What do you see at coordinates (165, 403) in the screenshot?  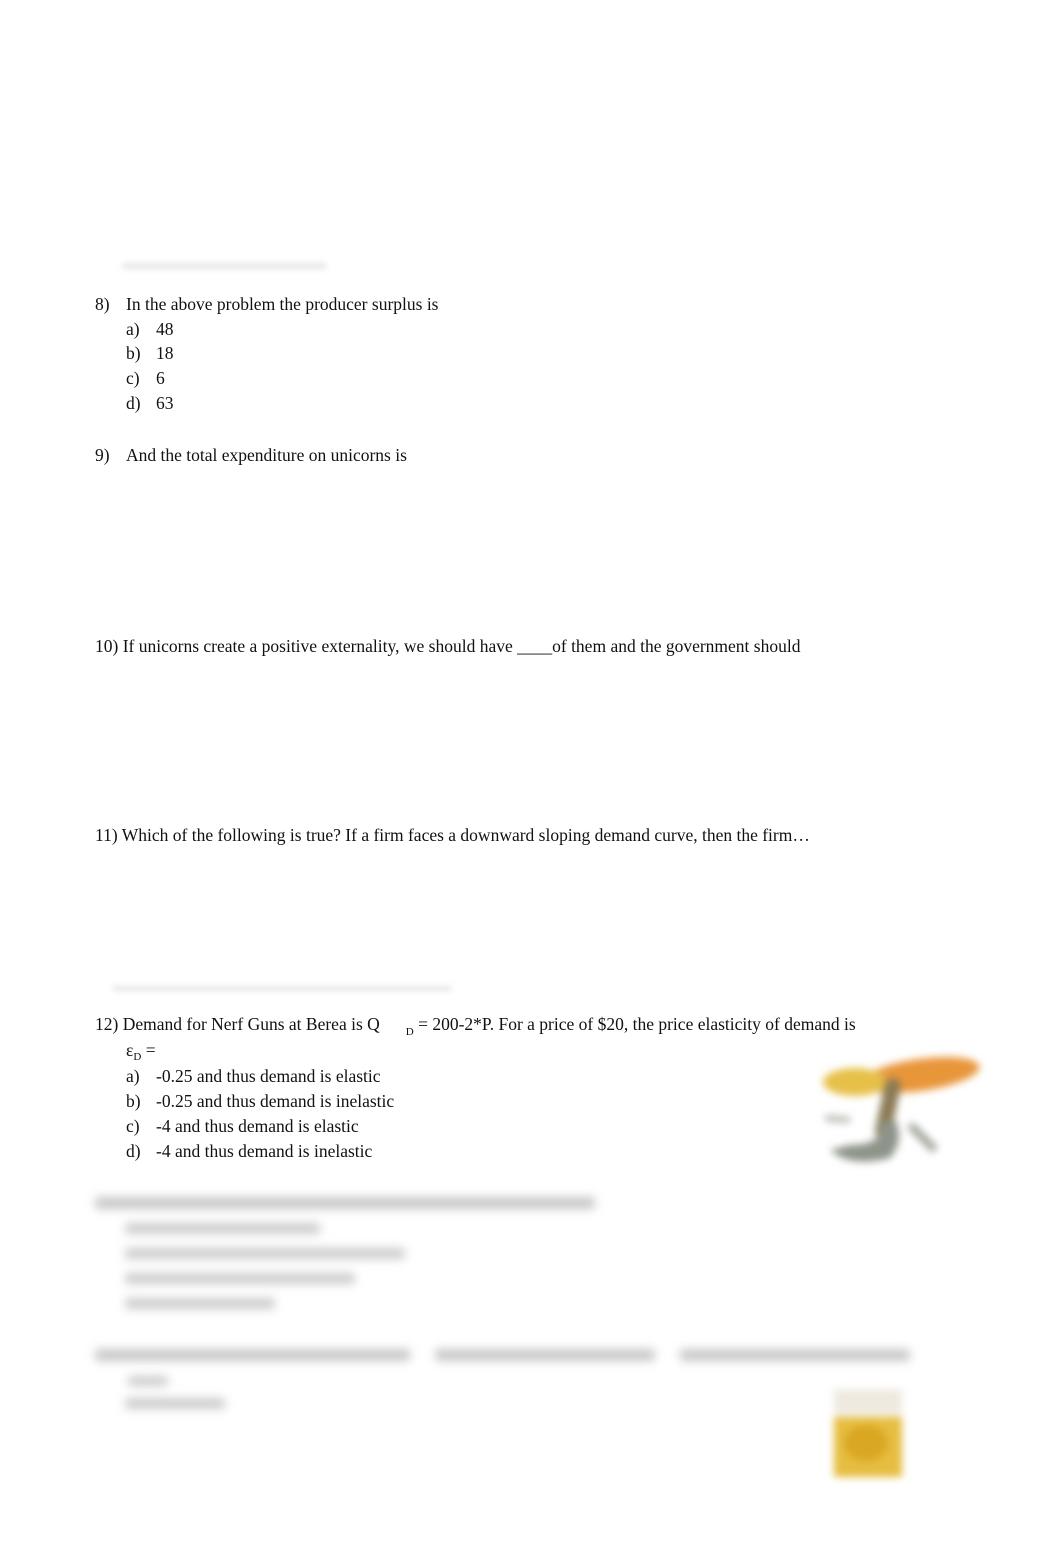 I see `option-text: 63` at bounding box center [165, 403].